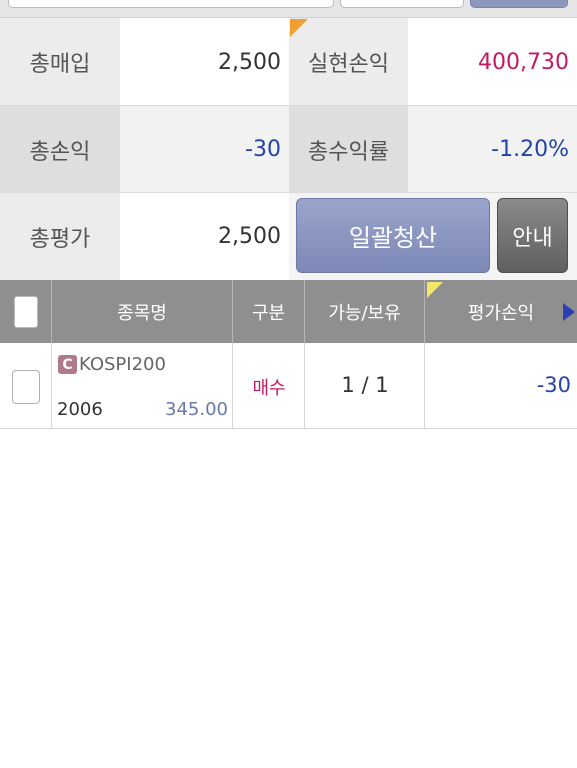 This screenshot has width=577, height=768. I want to click on instrument-name-cell: C KOSPI200, so click(112, 364).